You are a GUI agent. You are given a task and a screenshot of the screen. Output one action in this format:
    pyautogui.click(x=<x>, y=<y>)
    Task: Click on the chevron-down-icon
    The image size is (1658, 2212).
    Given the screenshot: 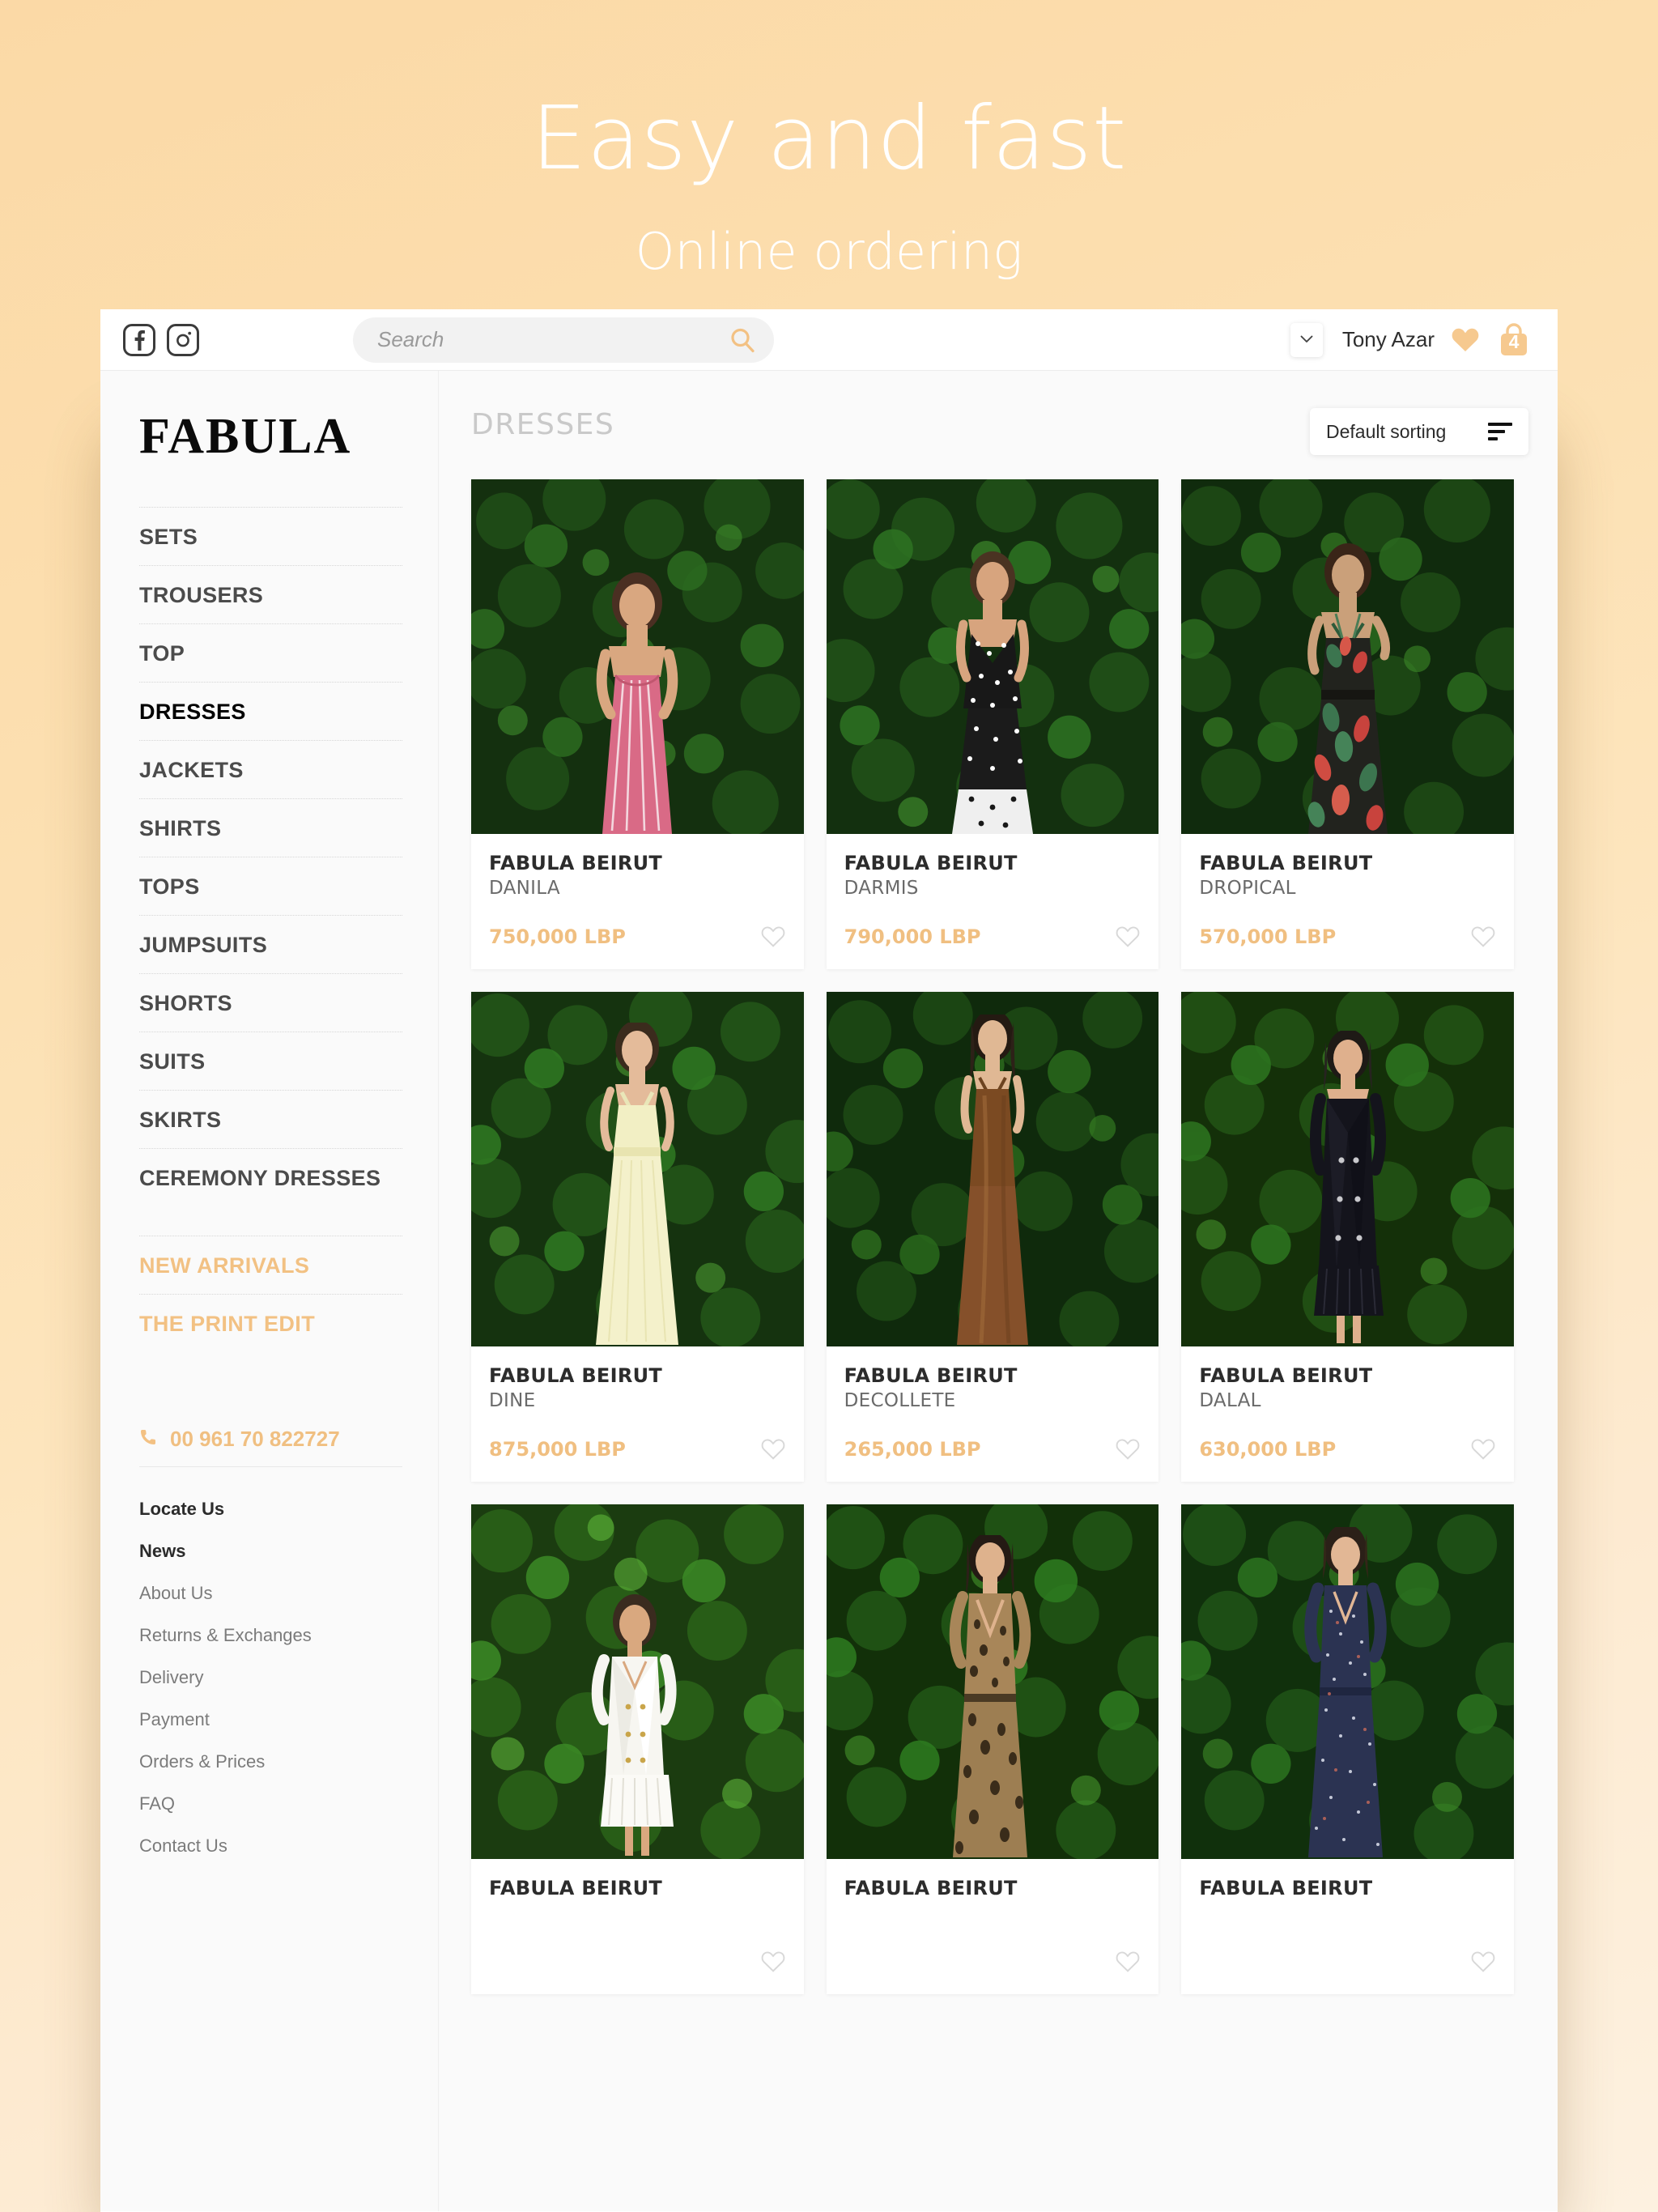 What is the action you would take?
    pyautogui.click(x=1306, y=340)
    